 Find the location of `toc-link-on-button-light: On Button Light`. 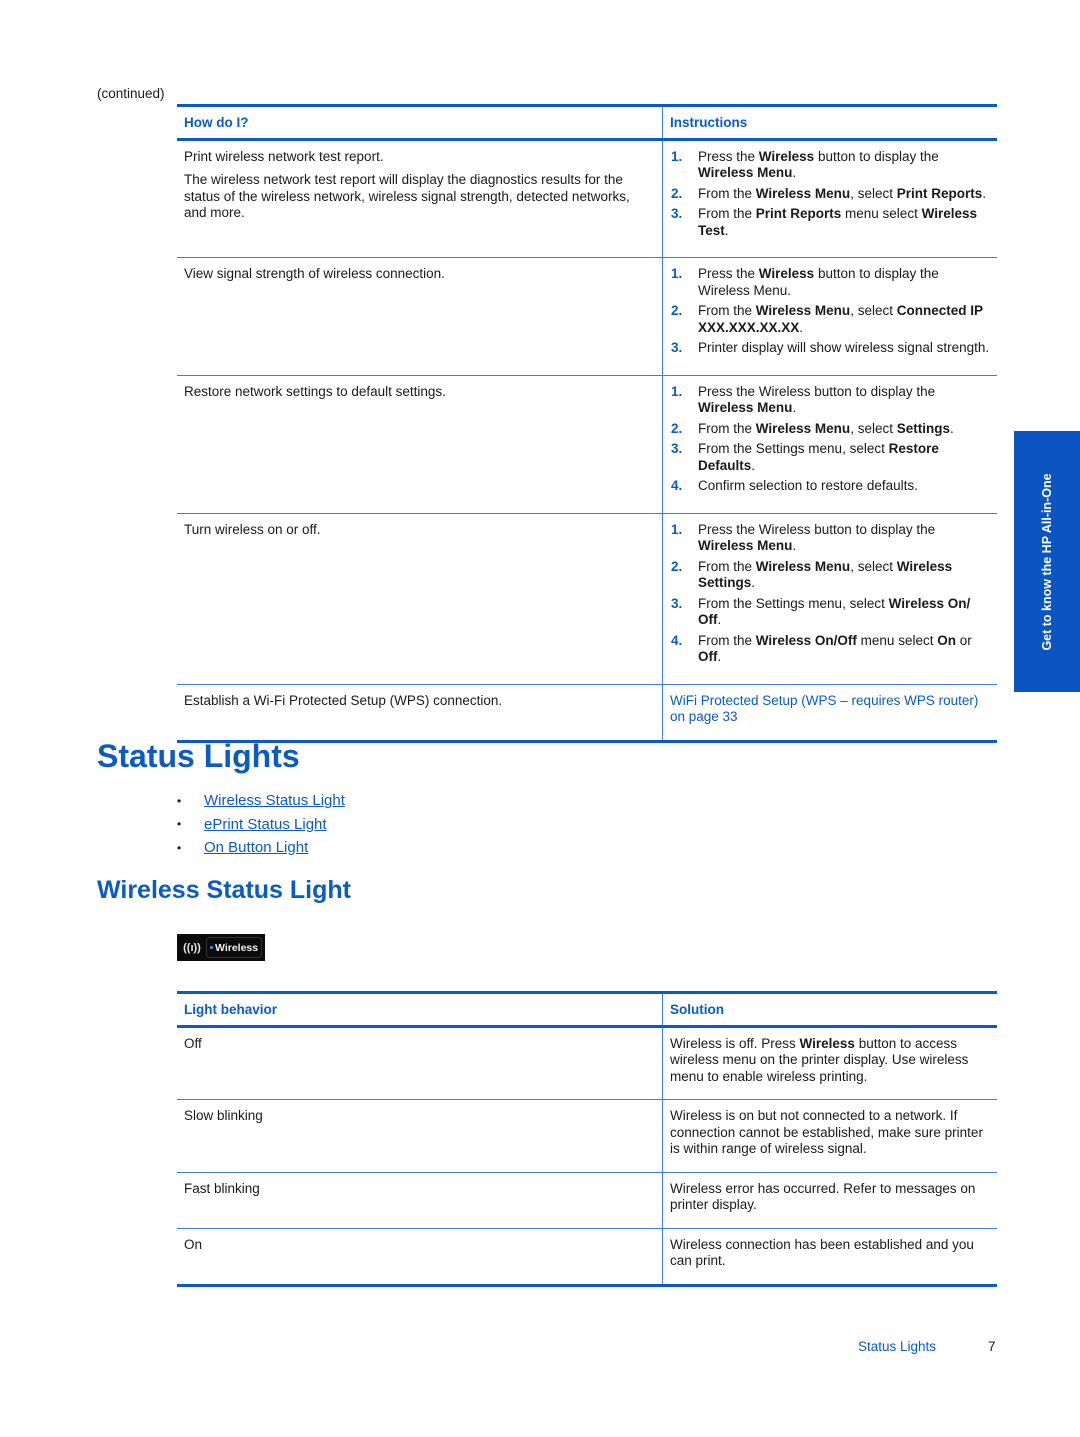

toc-link-on-button-light: On Button Light is located at coordinates (256, 847).